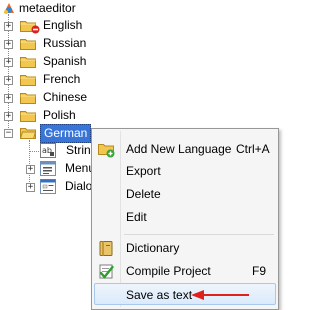 This screenshot has width=320, height=310. I want to click on menu-item-label: Edit, so click(136, 217).